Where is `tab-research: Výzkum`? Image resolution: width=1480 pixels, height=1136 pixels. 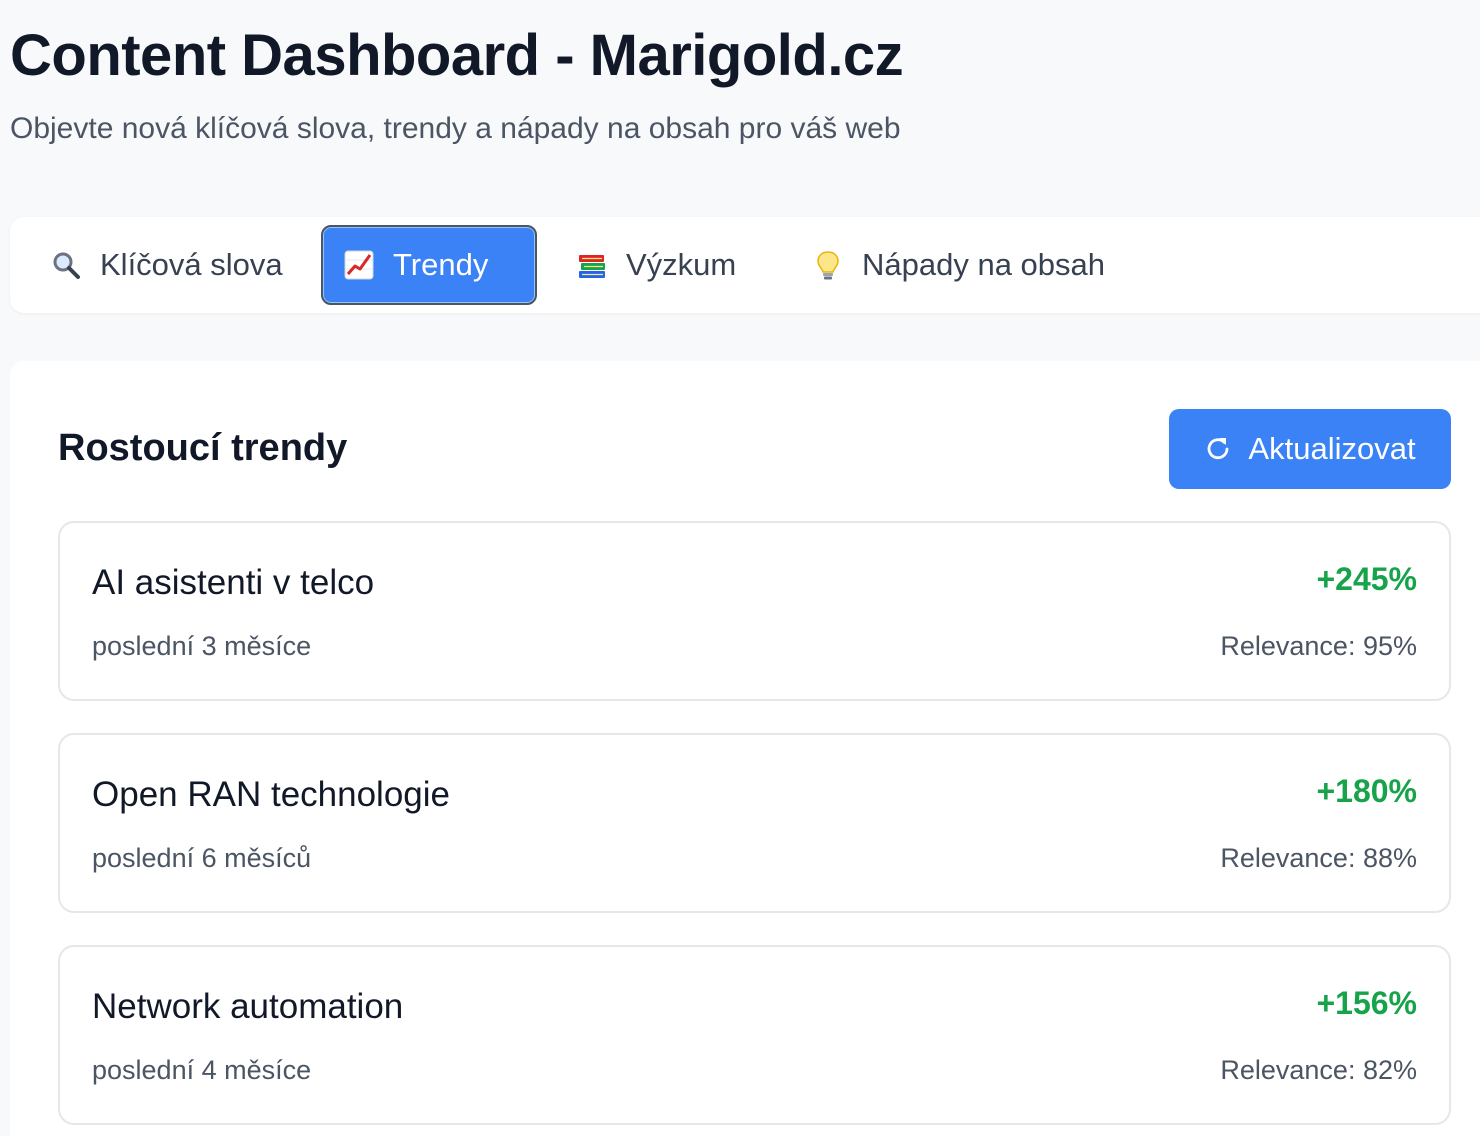 tab-research: Výzkum is located at coordinates (656, 265).